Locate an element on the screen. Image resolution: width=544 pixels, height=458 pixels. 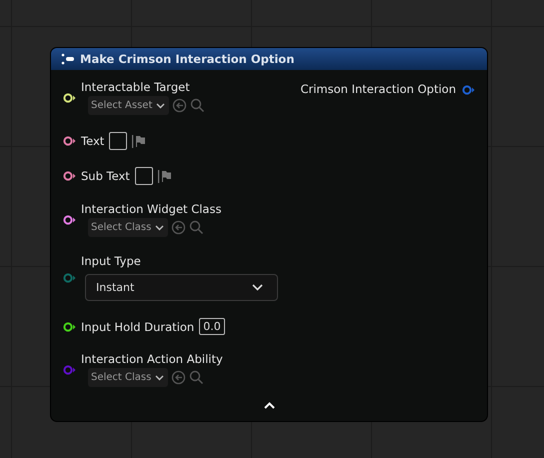
pin-label: Crimson Interaction Option is located at coordinates (378, 89).